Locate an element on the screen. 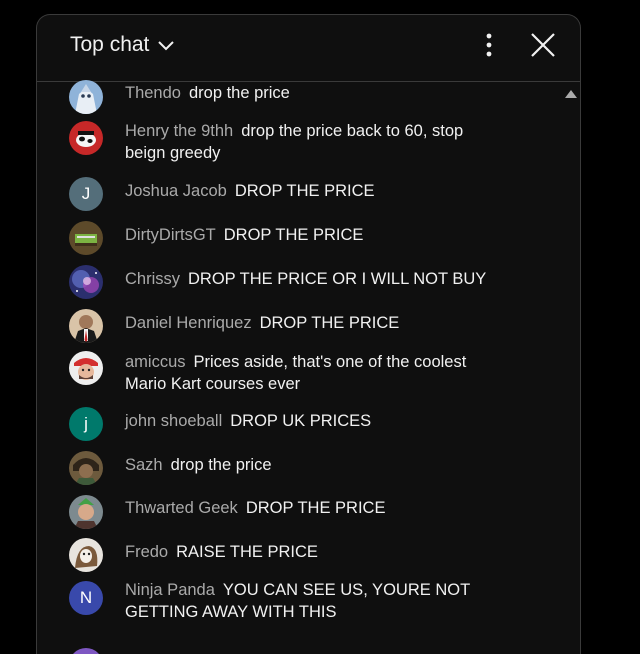 This screenshot has height=654, width=640. author-name: Henry the 9thh is located at coordinates (179, 131).